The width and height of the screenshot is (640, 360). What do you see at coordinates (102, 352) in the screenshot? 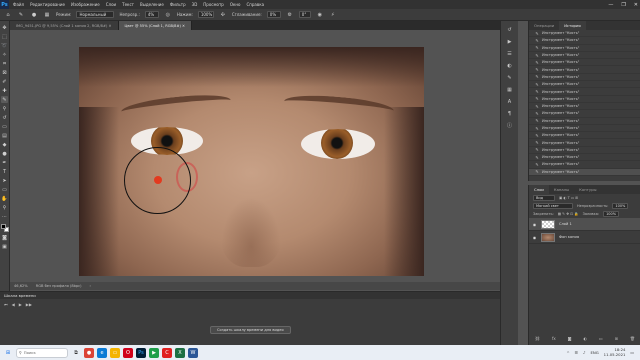
I see `edge-icon: e` at bounding box center [102, 352].